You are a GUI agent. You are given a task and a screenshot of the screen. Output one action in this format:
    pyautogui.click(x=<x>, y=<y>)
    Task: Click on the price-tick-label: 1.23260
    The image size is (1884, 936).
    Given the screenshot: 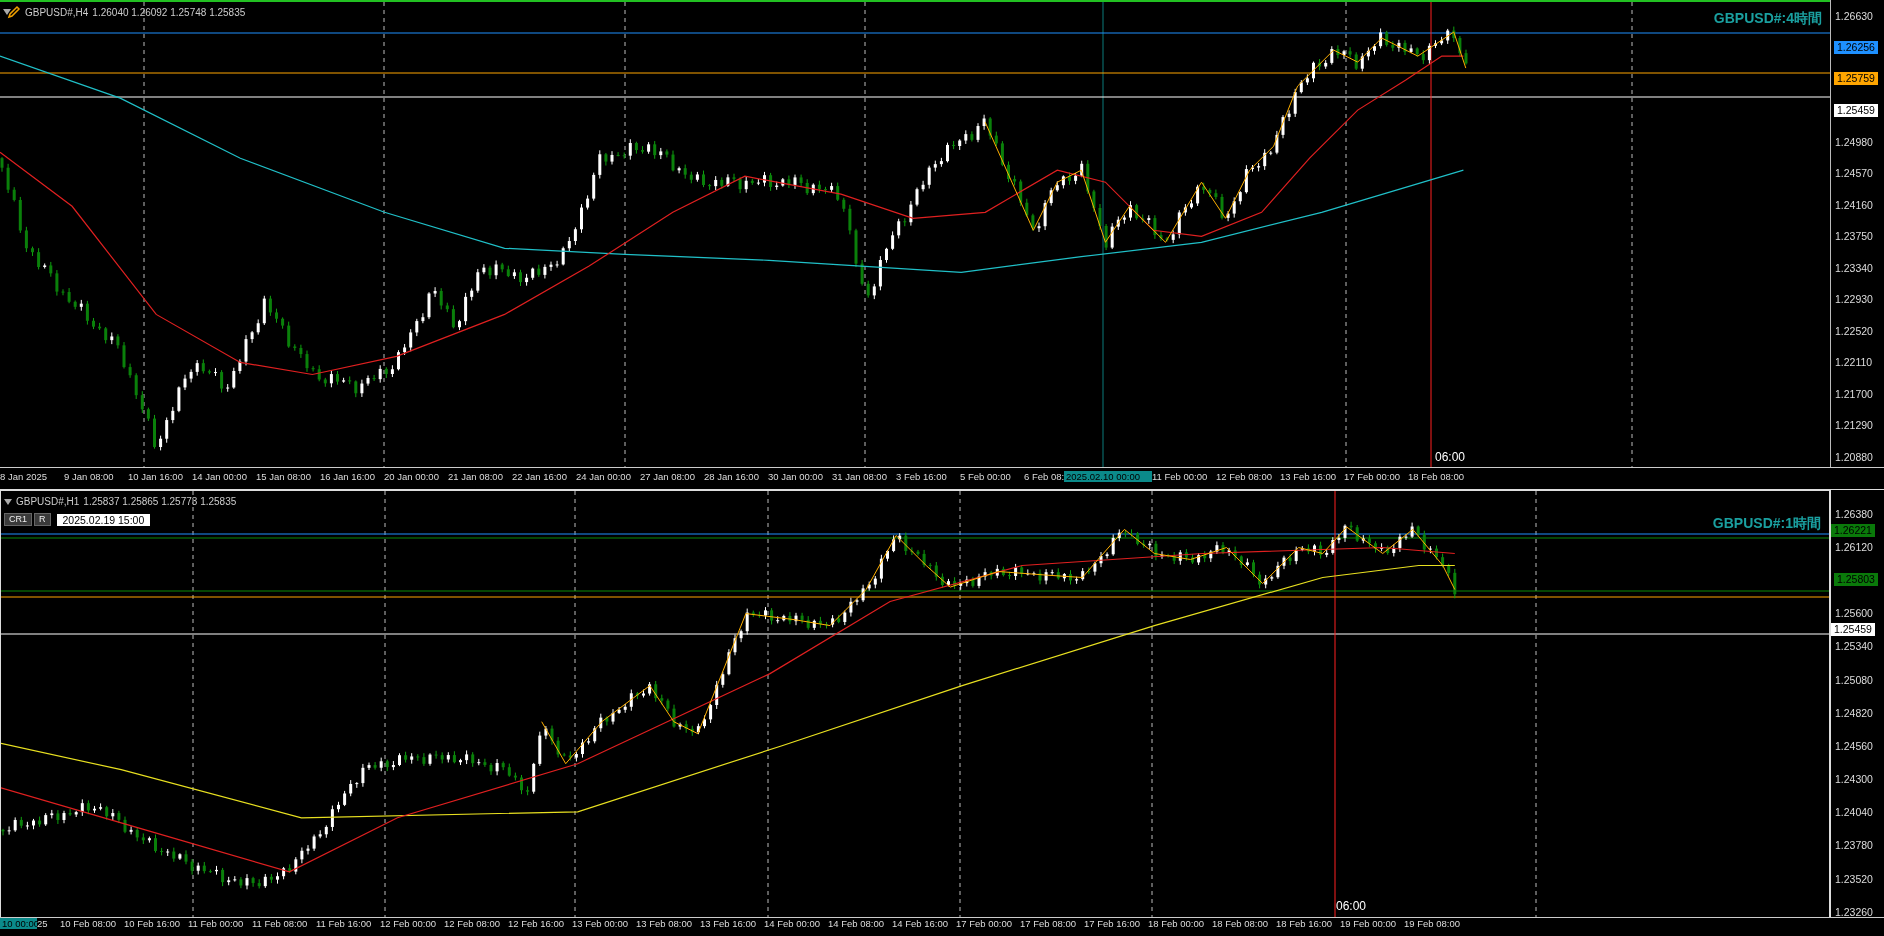 What is the action you would take?
    pyautogui.click(x=1853, y=911)
    